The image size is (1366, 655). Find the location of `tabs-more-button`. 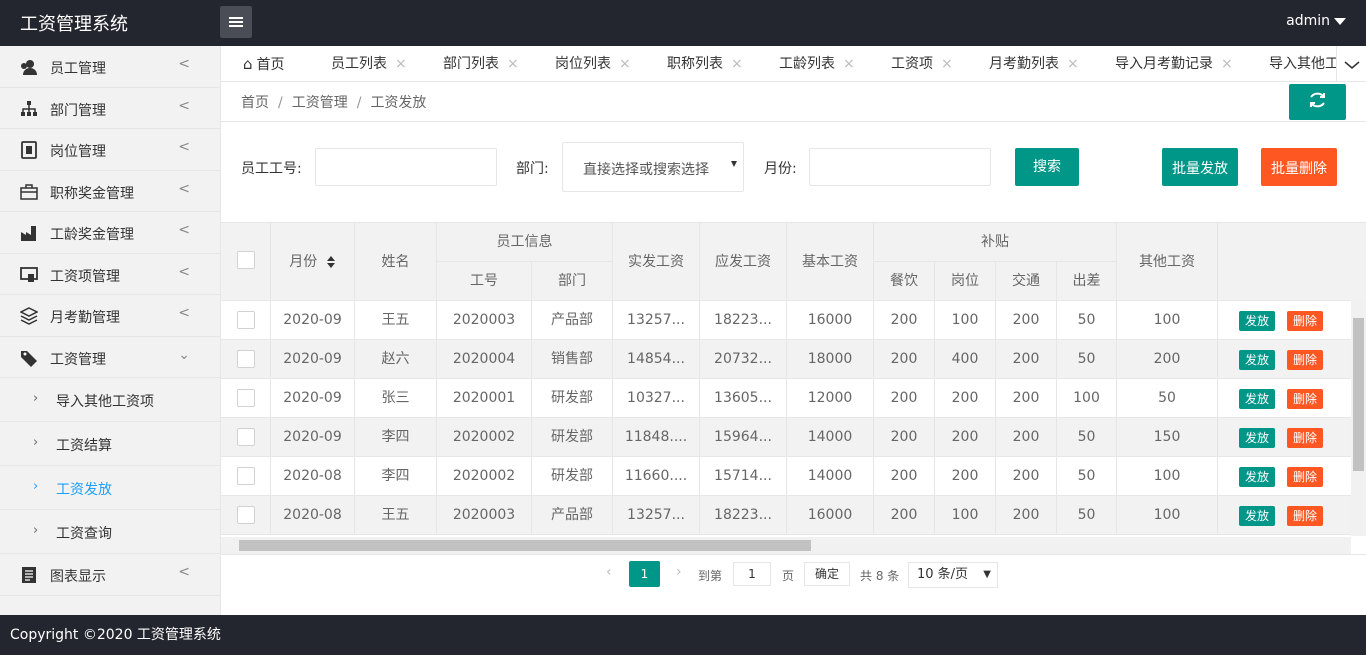

tabs-more-button is located at coordinates (1351, 63).